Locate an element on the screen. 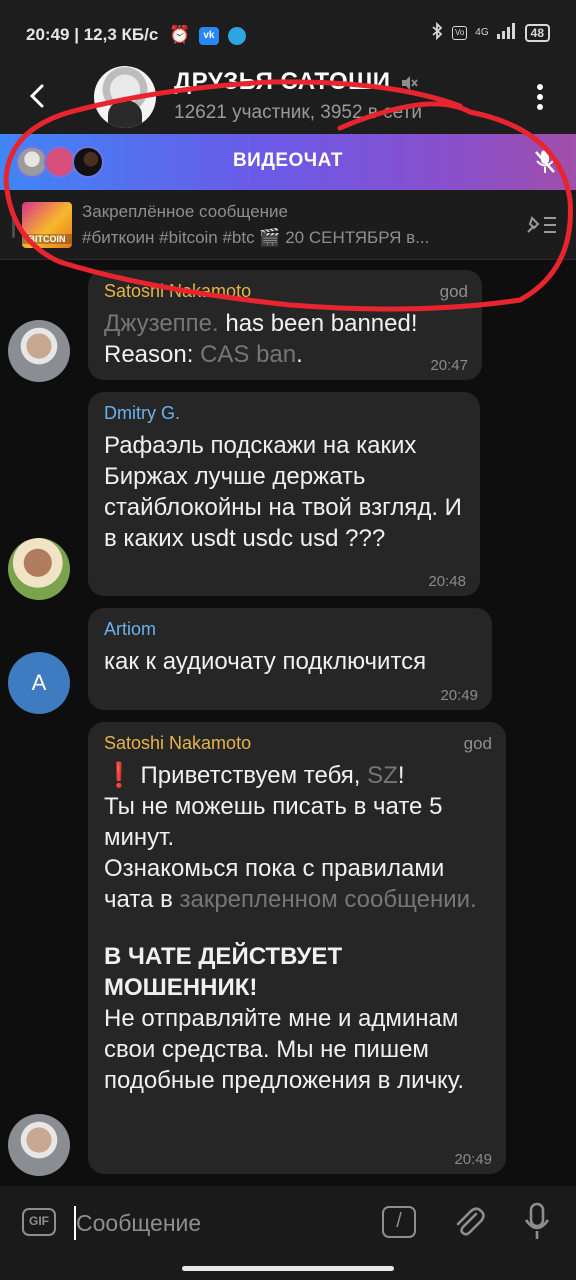  mentioned-user-link: SZ is located at coordinates (382, 775).